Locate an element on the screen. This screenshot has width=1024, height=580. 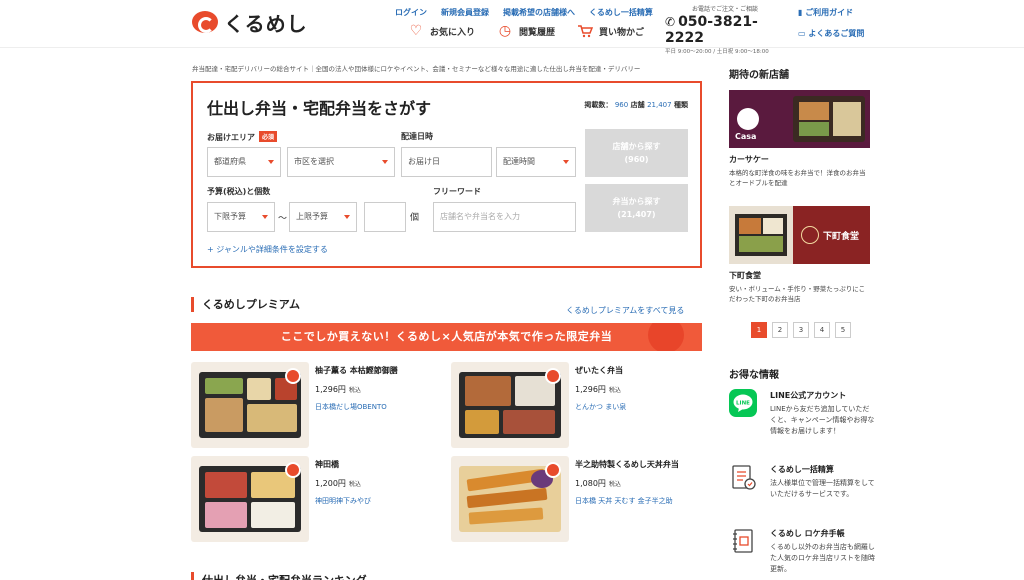
item-unit: 種類 is located at coordinates (681, 105).